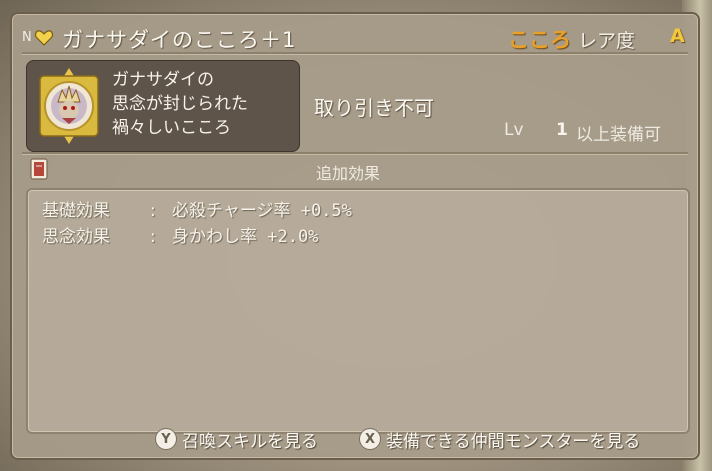 This screenshot has height=471, width=712. I want to click on level-value: 1, so click(562, 130).